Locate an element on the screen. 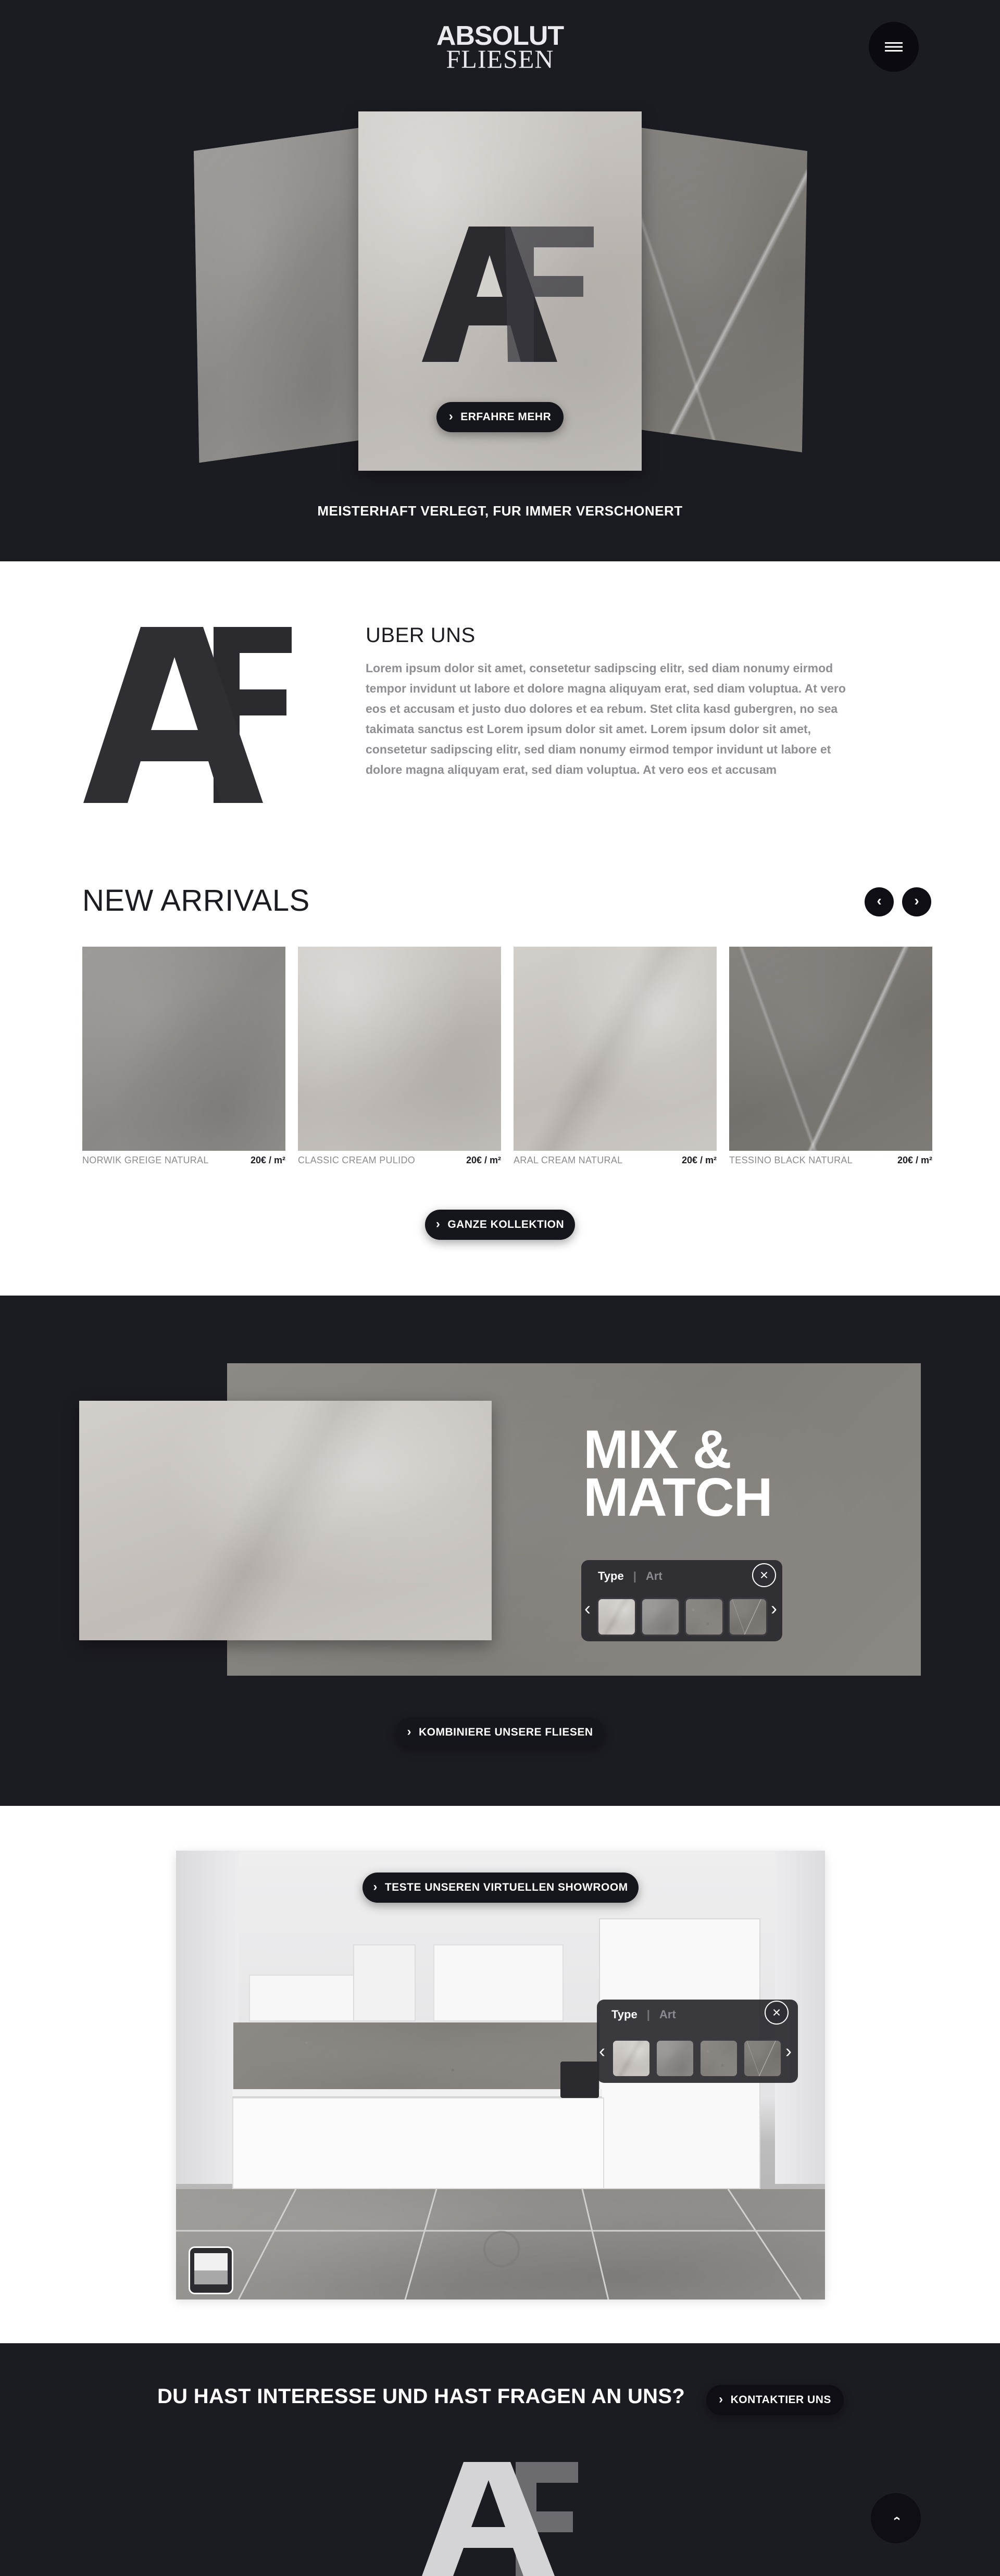  brand-logo: ABSOLUT FLIESEN is located at coordinates (500, 48).